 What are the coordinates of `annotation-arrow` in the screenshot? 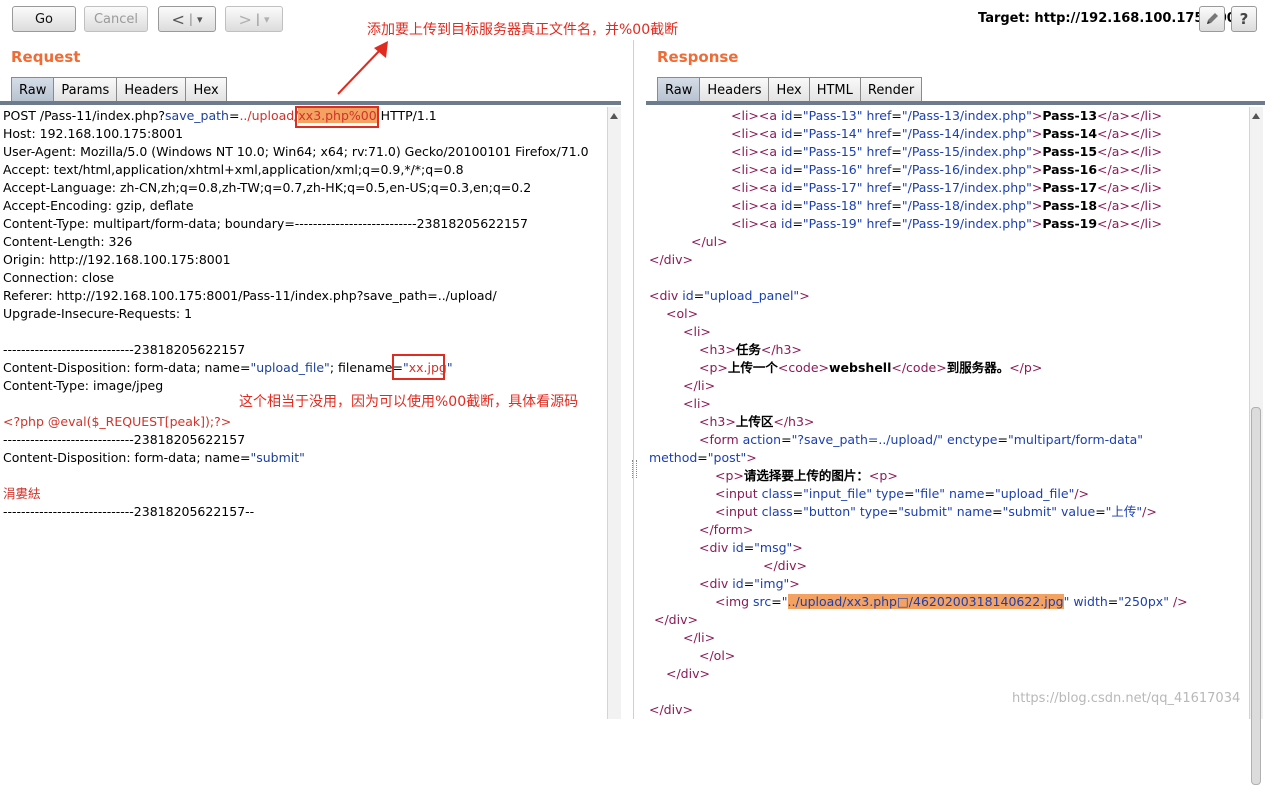 It's located at (362, 68).